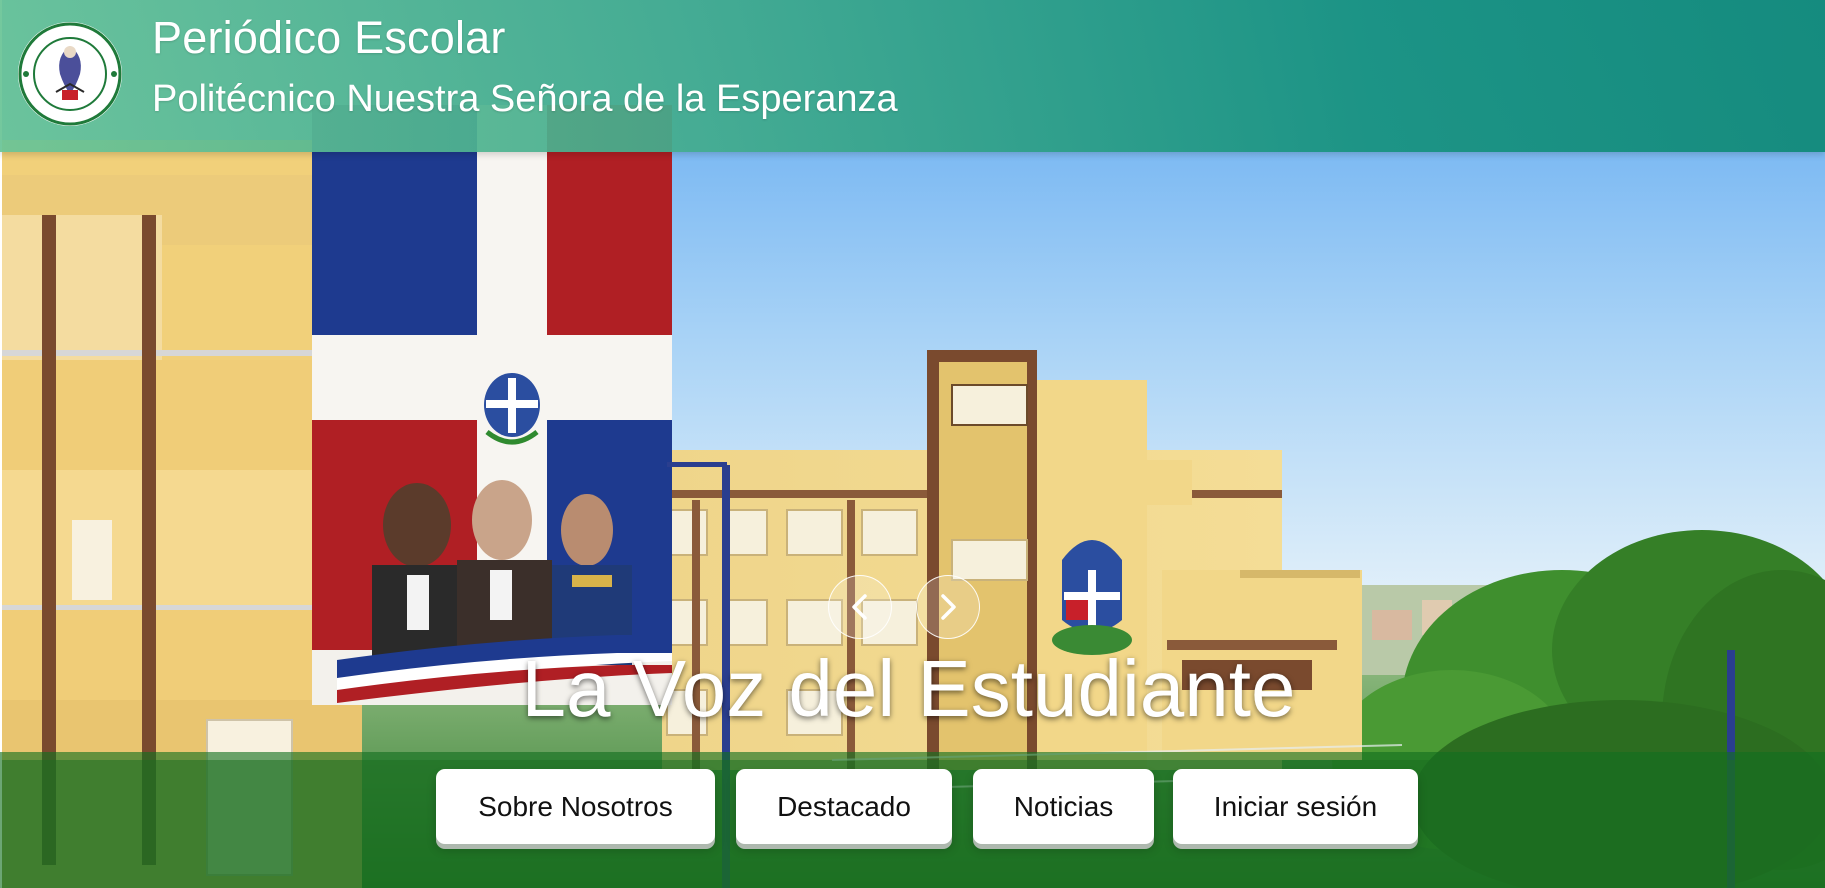 This screenshot has height=888, width=1825. I want to click on nav-about-button: Sobre Nosotros, so click(575, 806).